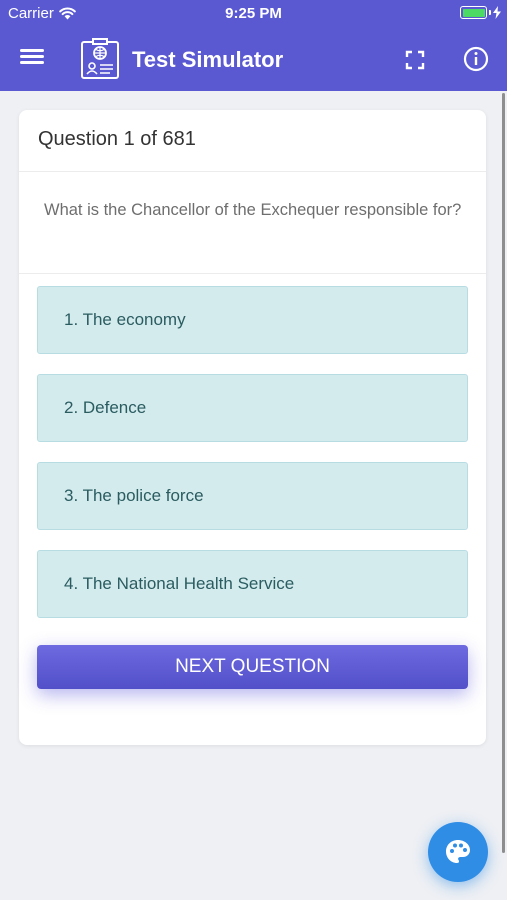 The width and height of the screenshot is (507, 900). I want to click on info-icon, so click(476, 59).